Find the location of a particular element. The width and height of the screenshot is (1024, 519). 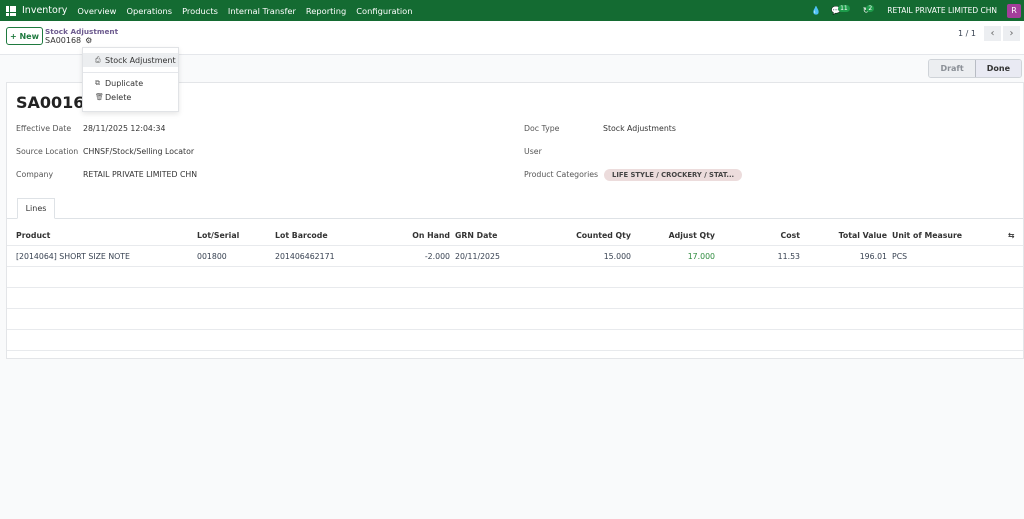

menu-operations: Operations is located at coordinates (149, 11).